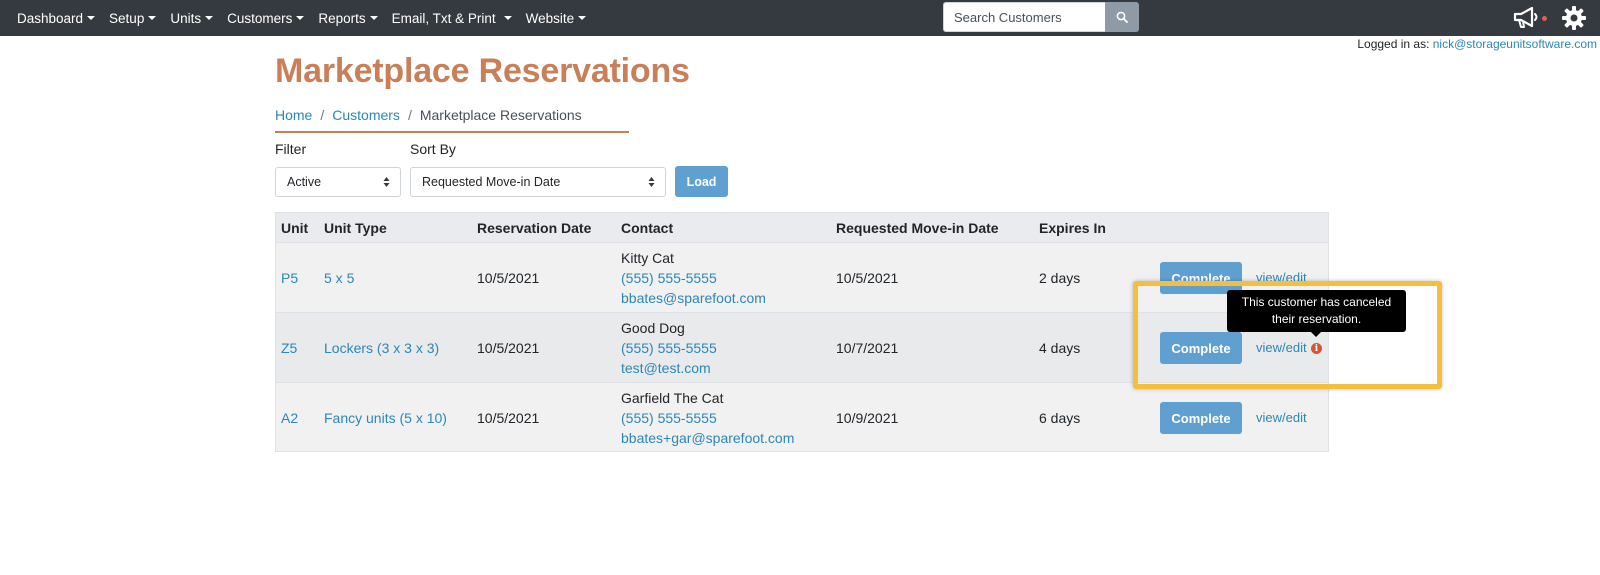  Describe the element at coordinates (1060, 278) in the screenshot. I see `expires-in: 2 days` at that location.